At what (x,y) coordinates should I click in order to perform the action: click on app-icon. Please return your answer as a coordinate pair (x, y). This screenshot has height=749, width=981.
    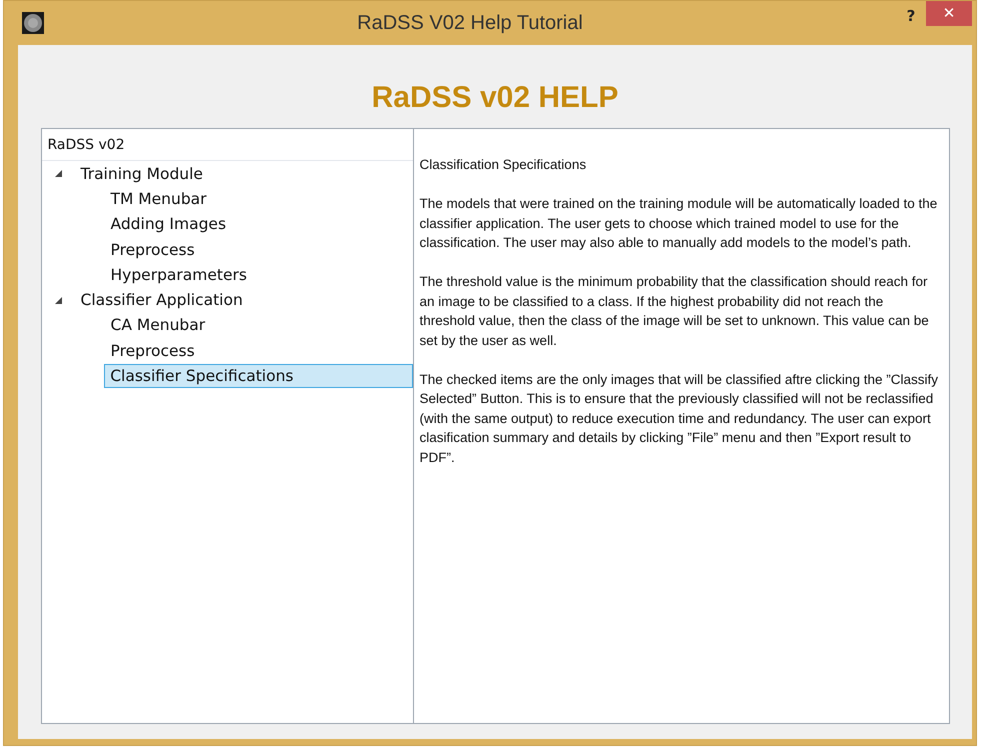
    Looking at the image, I should click on (33, 23).